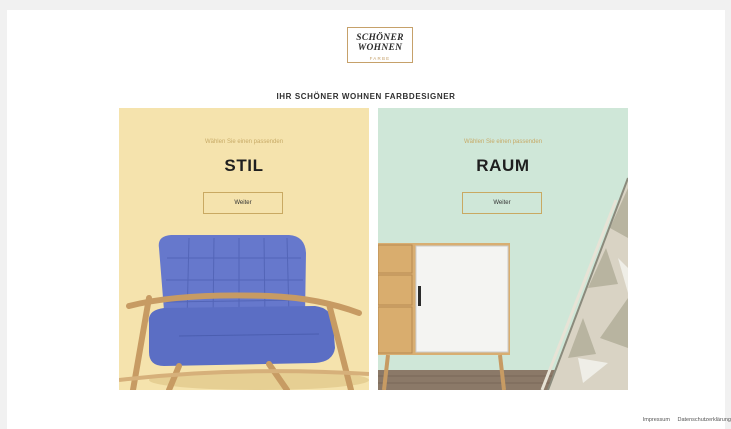 This screenshot has height=429, width=731. I want to click on page-headline: IHR SCHÖNER WOHNEN FARBDESIGNER, so click(366, 96).